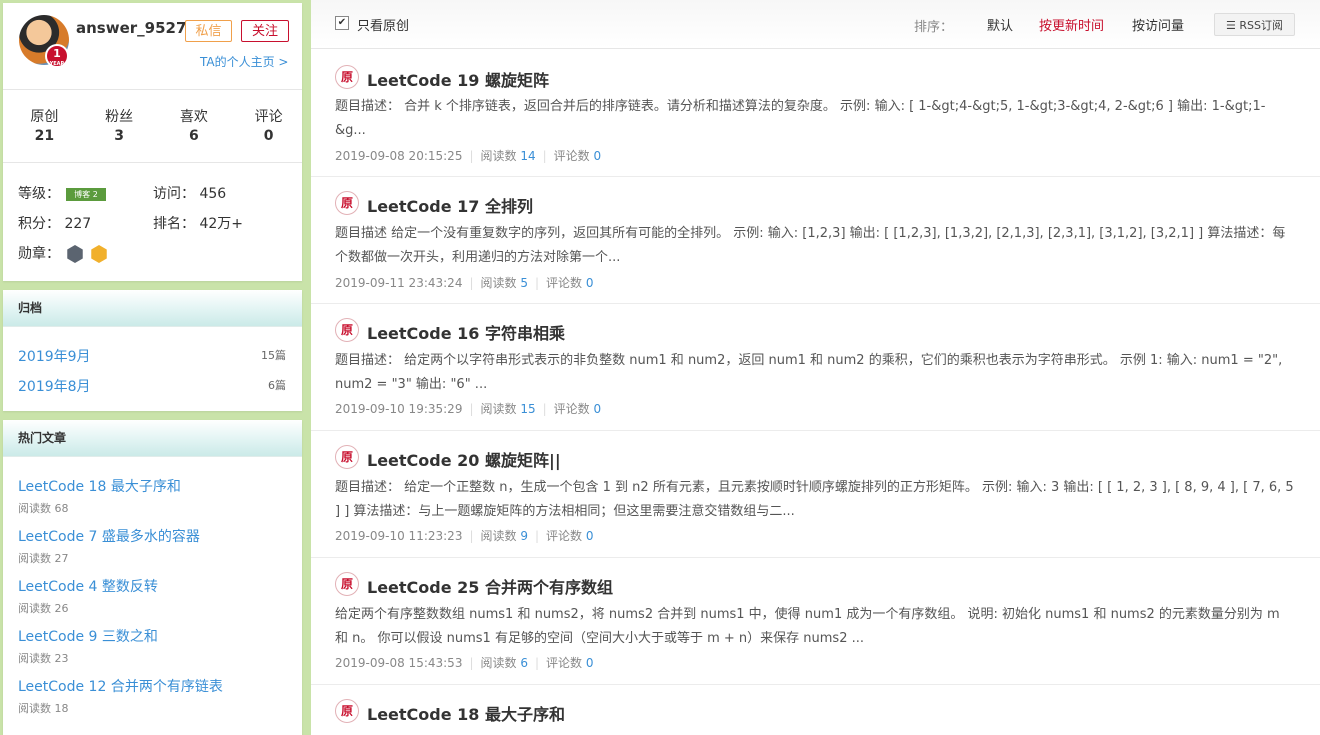  What do you see at coordinates (86, 194) in the screenshot?
I see `level-tag: 博客 2` at bounding box center [86, 194].